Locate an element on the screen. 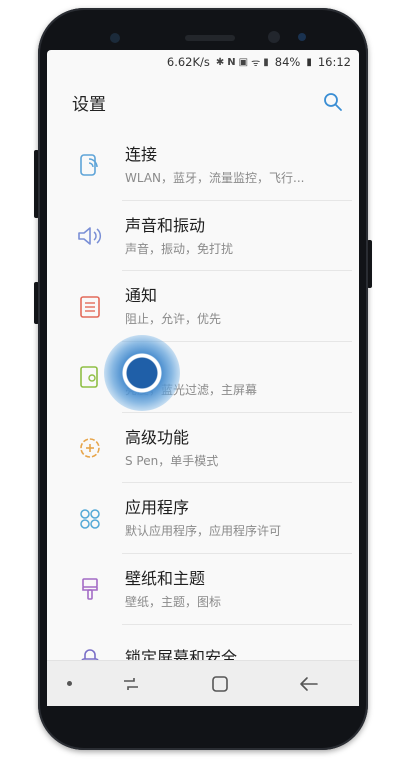 Image resolution: width=400 pixels, height=761 pixels. home-icon is located at coordinates (220, 683).